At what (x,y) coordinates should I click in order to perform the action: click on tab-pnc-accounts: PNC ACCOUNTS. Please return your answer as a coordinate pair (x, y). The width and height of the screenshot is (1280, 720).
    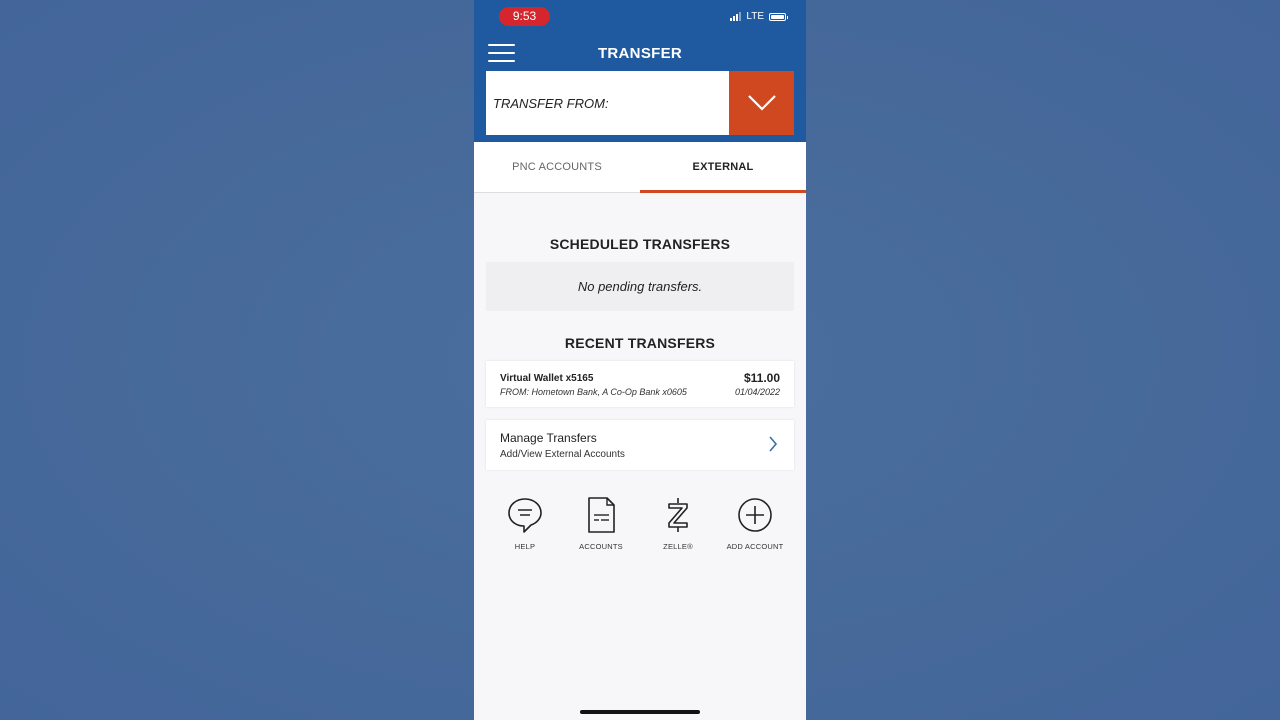
    Looking at the image, I should click on (557, 167).